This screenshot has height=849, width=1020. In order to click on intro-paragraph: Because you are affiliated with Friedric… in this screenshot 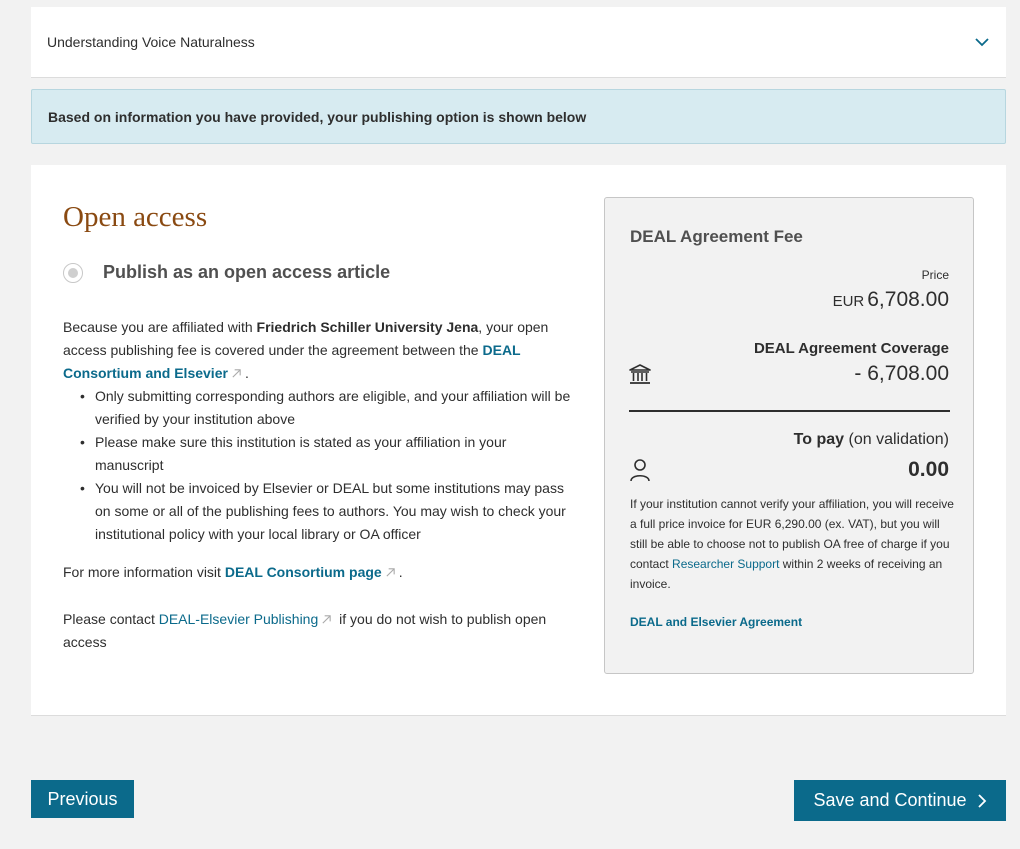, I will do `click(318, 350)`.